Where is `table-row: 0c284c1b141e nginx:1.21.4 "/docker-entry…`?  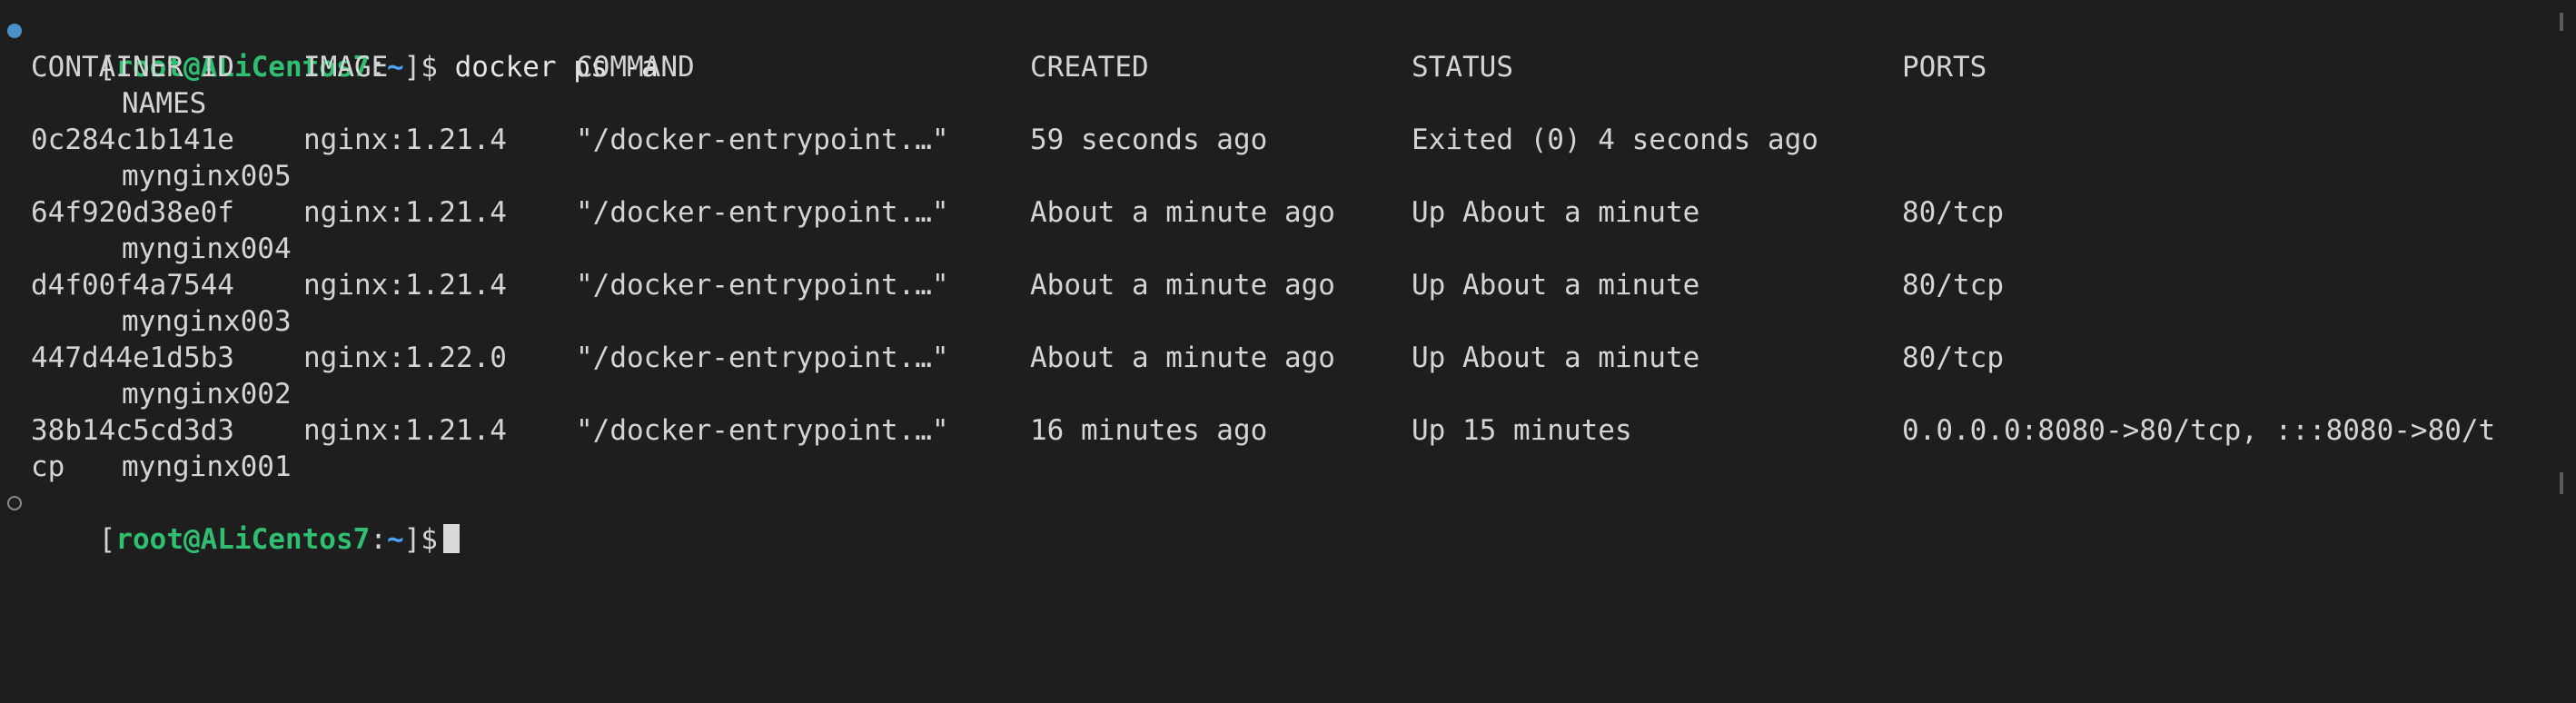 table-row: 0c284c1b141e nginx:1.21.4 "/docker-entry… is located at coordinates (1289, 140).